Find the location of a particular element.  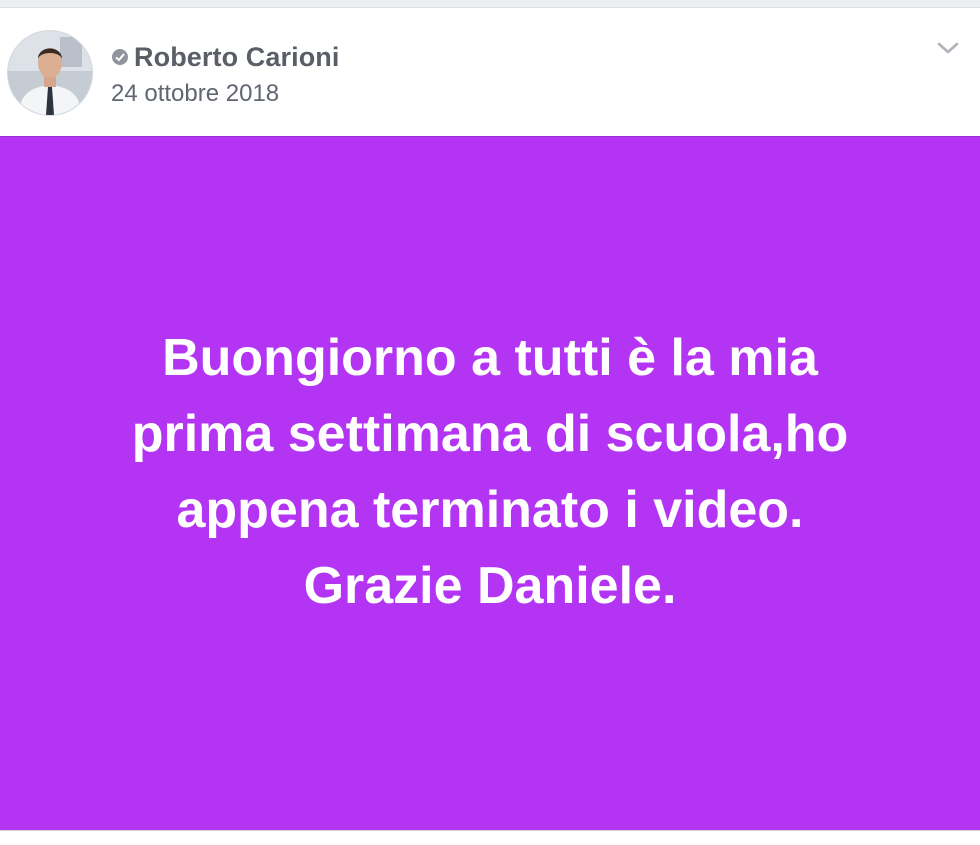

chevron-down-icon is located at coordinates (948, 48).